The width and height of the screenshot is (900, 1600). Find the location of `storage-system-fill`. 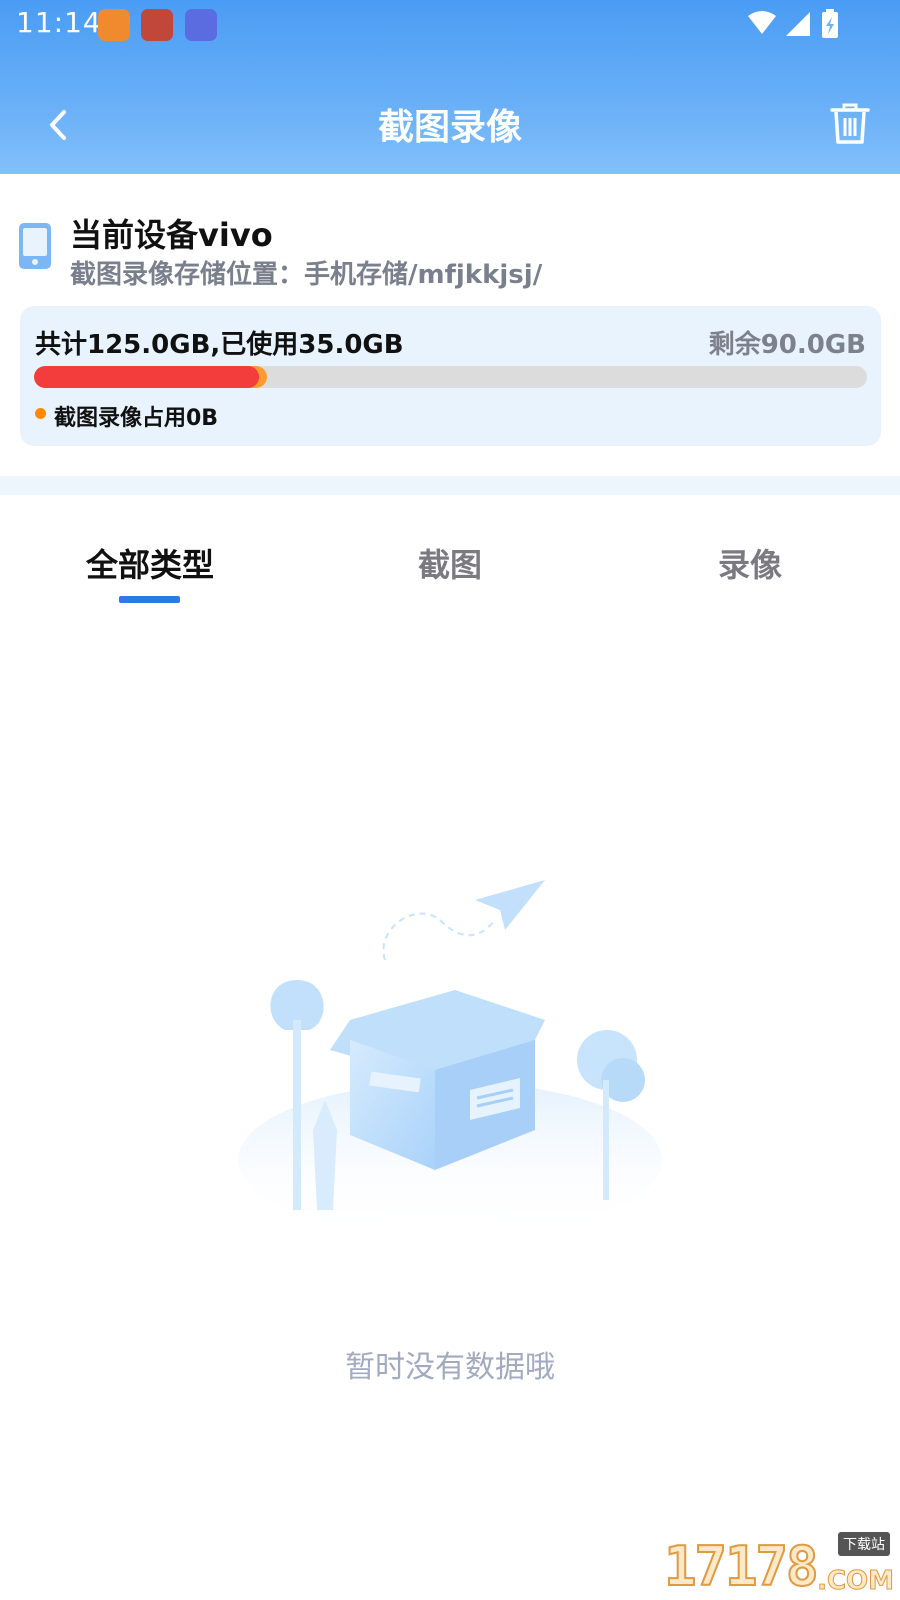

storage-system-fill is located at coordinates (146, 377).